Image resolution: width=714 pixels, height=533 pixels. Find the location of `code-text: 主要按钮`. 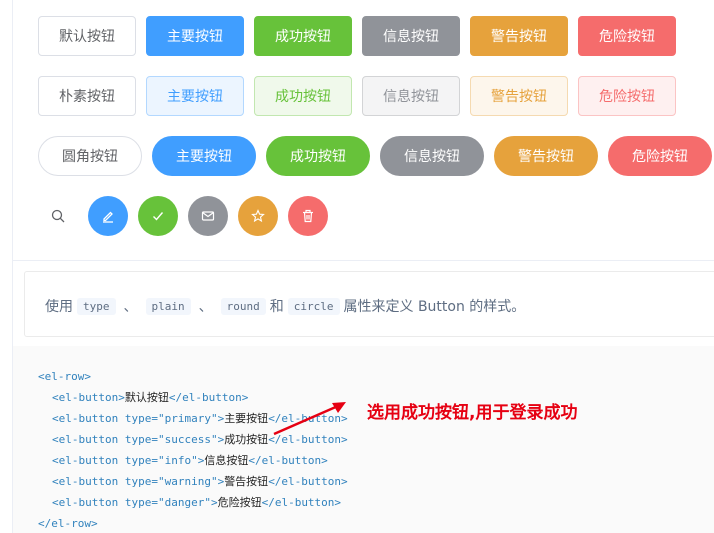

code-text: 主要按钮 is located at coordinates (246, 418).